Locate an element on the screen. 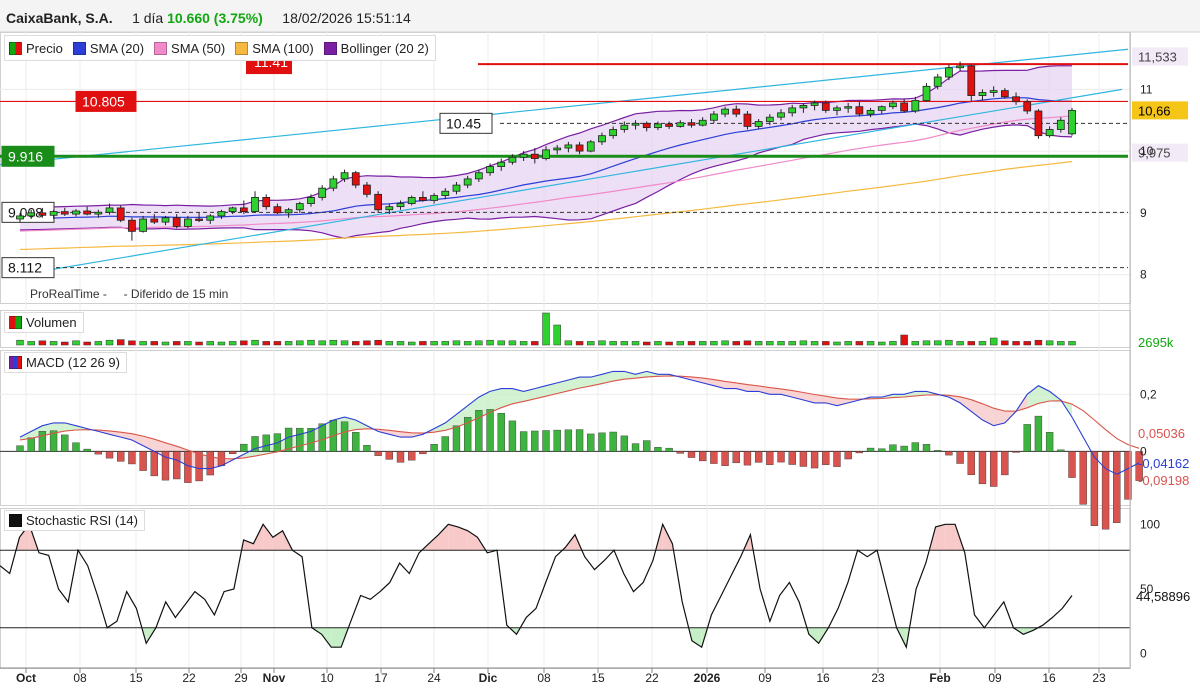 The width and height of the screenshot is (1200, 688). y-tick-label: 10 is located at coordinates (1147, 151).